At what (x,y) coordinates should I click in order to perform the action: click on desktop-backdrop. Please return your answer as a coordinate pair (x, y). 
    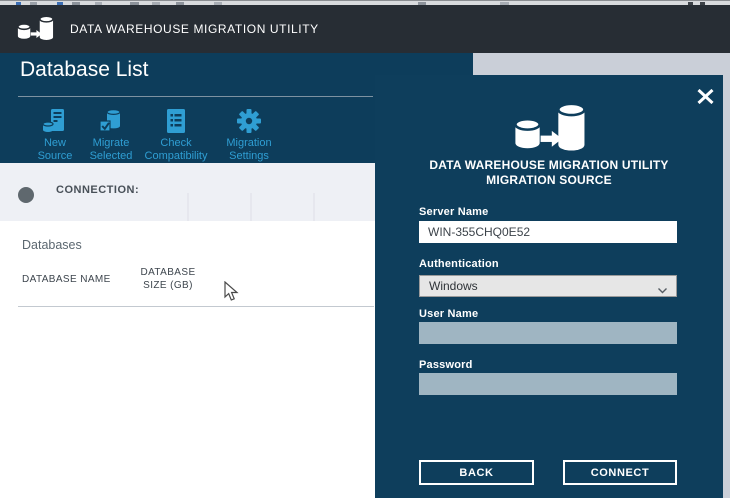
    Looking at the image, I should click on (601, 64).